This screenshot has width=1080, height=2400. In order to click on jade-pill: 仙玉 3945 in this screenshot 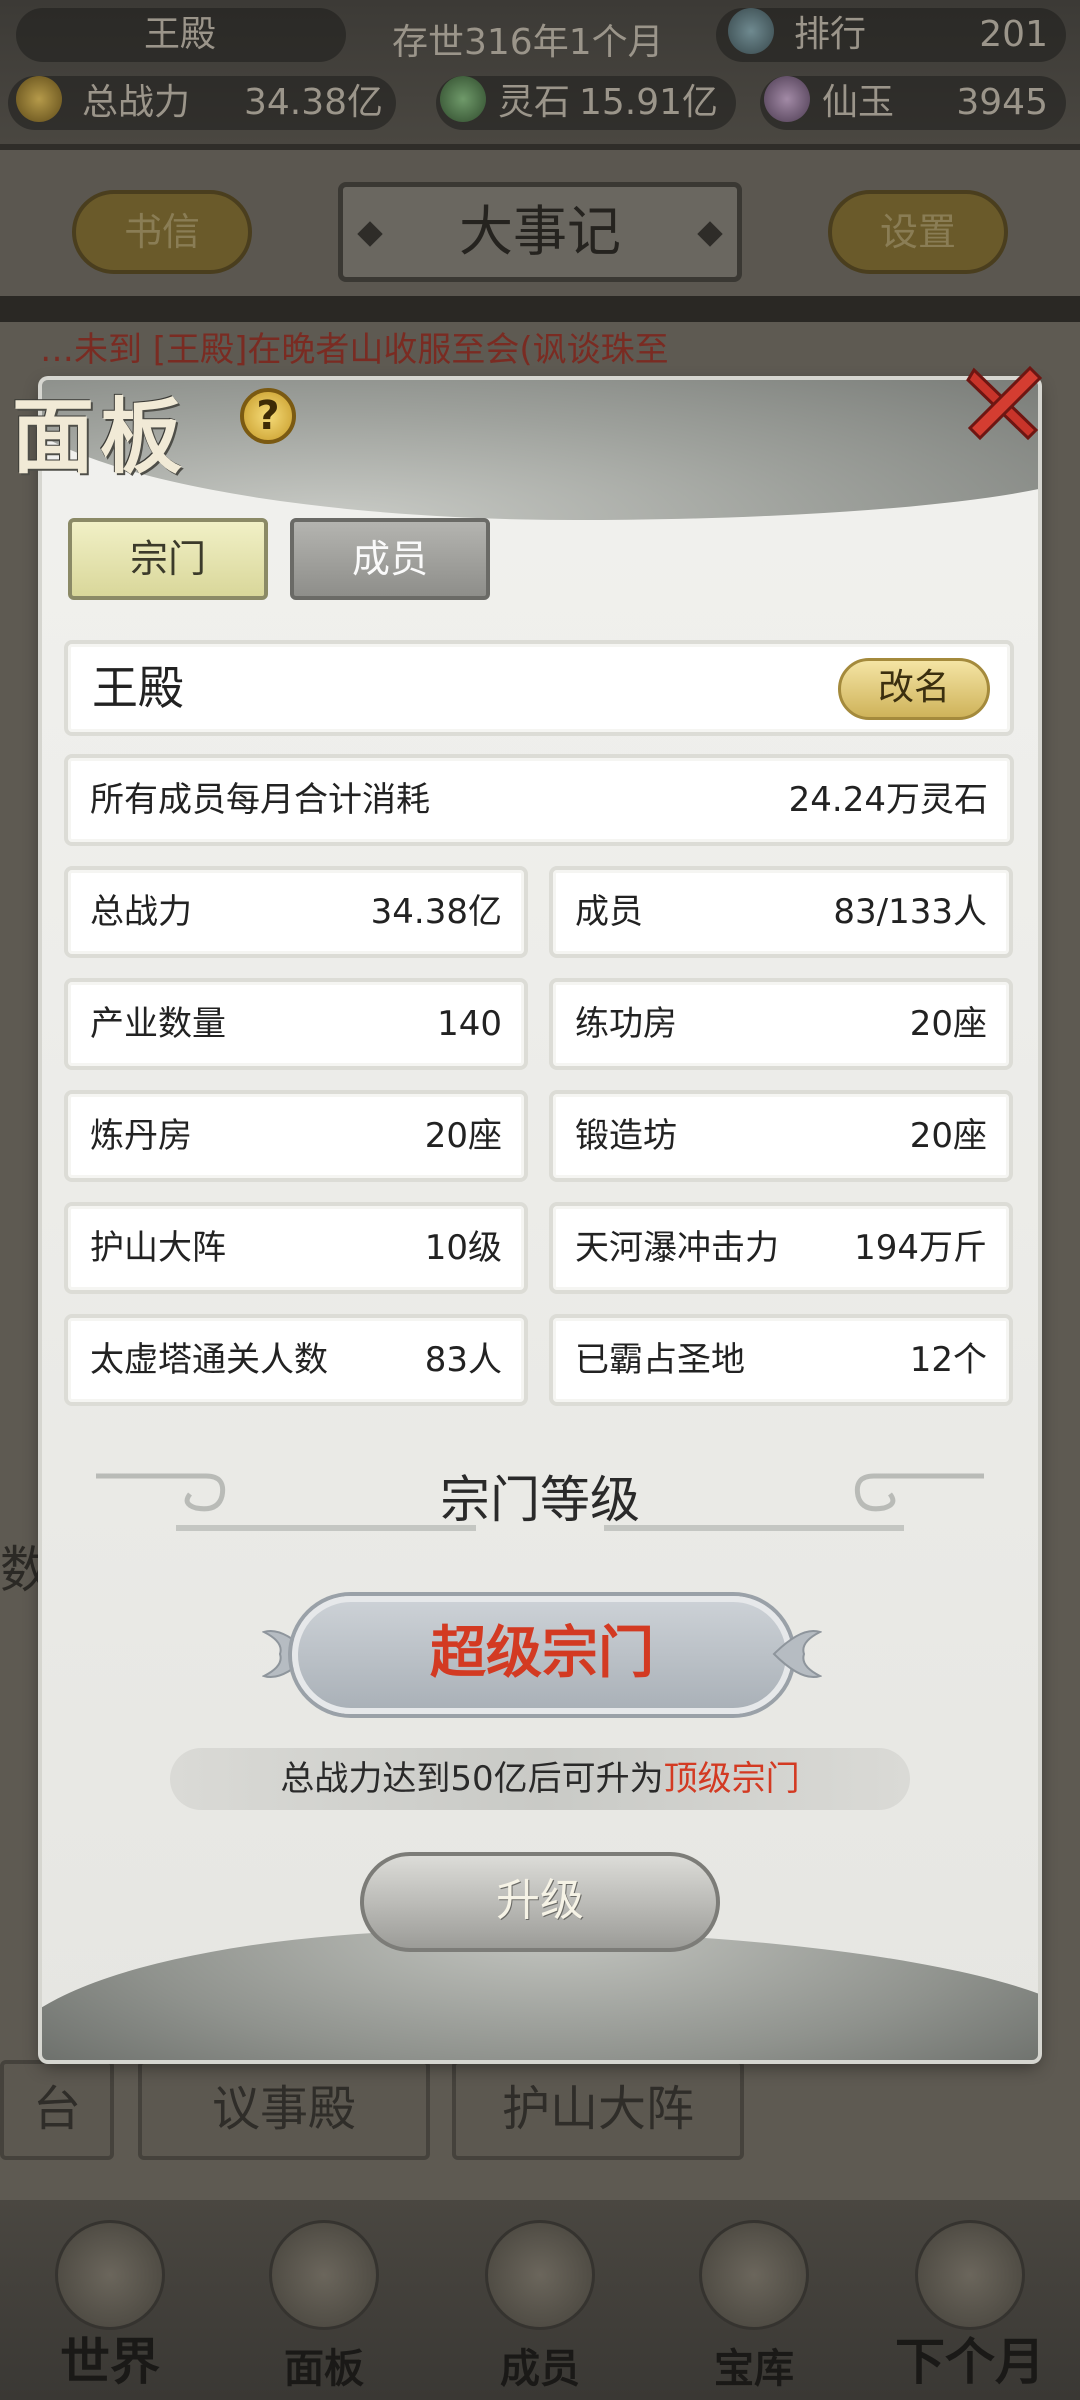, I will do `click(913, 103)`.